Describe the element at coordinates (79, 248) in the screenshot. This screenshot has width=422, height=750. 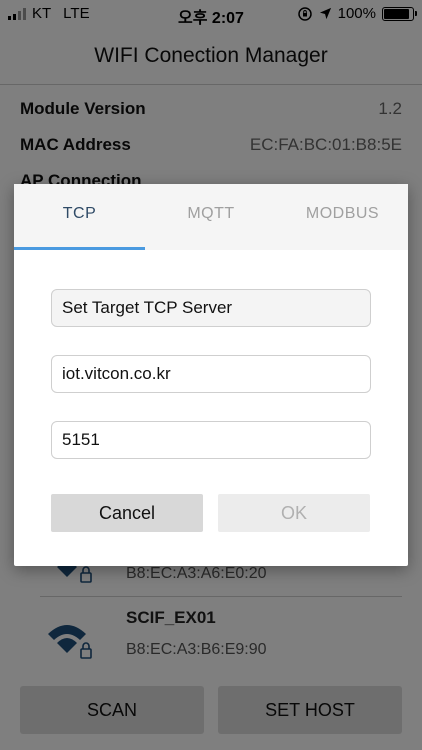
I see `active-tab-indicator` at that location.